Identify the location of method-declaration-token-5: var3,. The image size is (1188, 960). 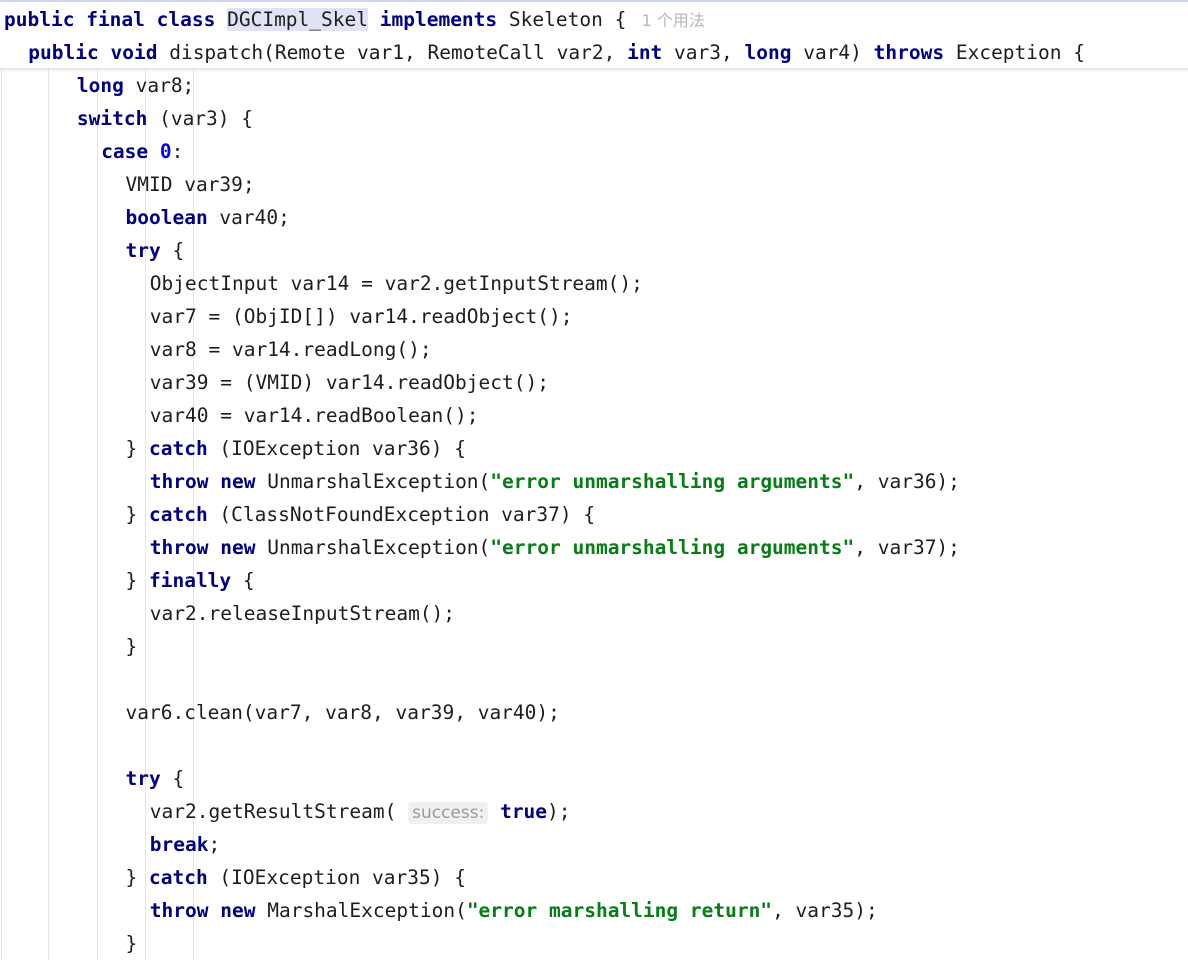
(703, 52).